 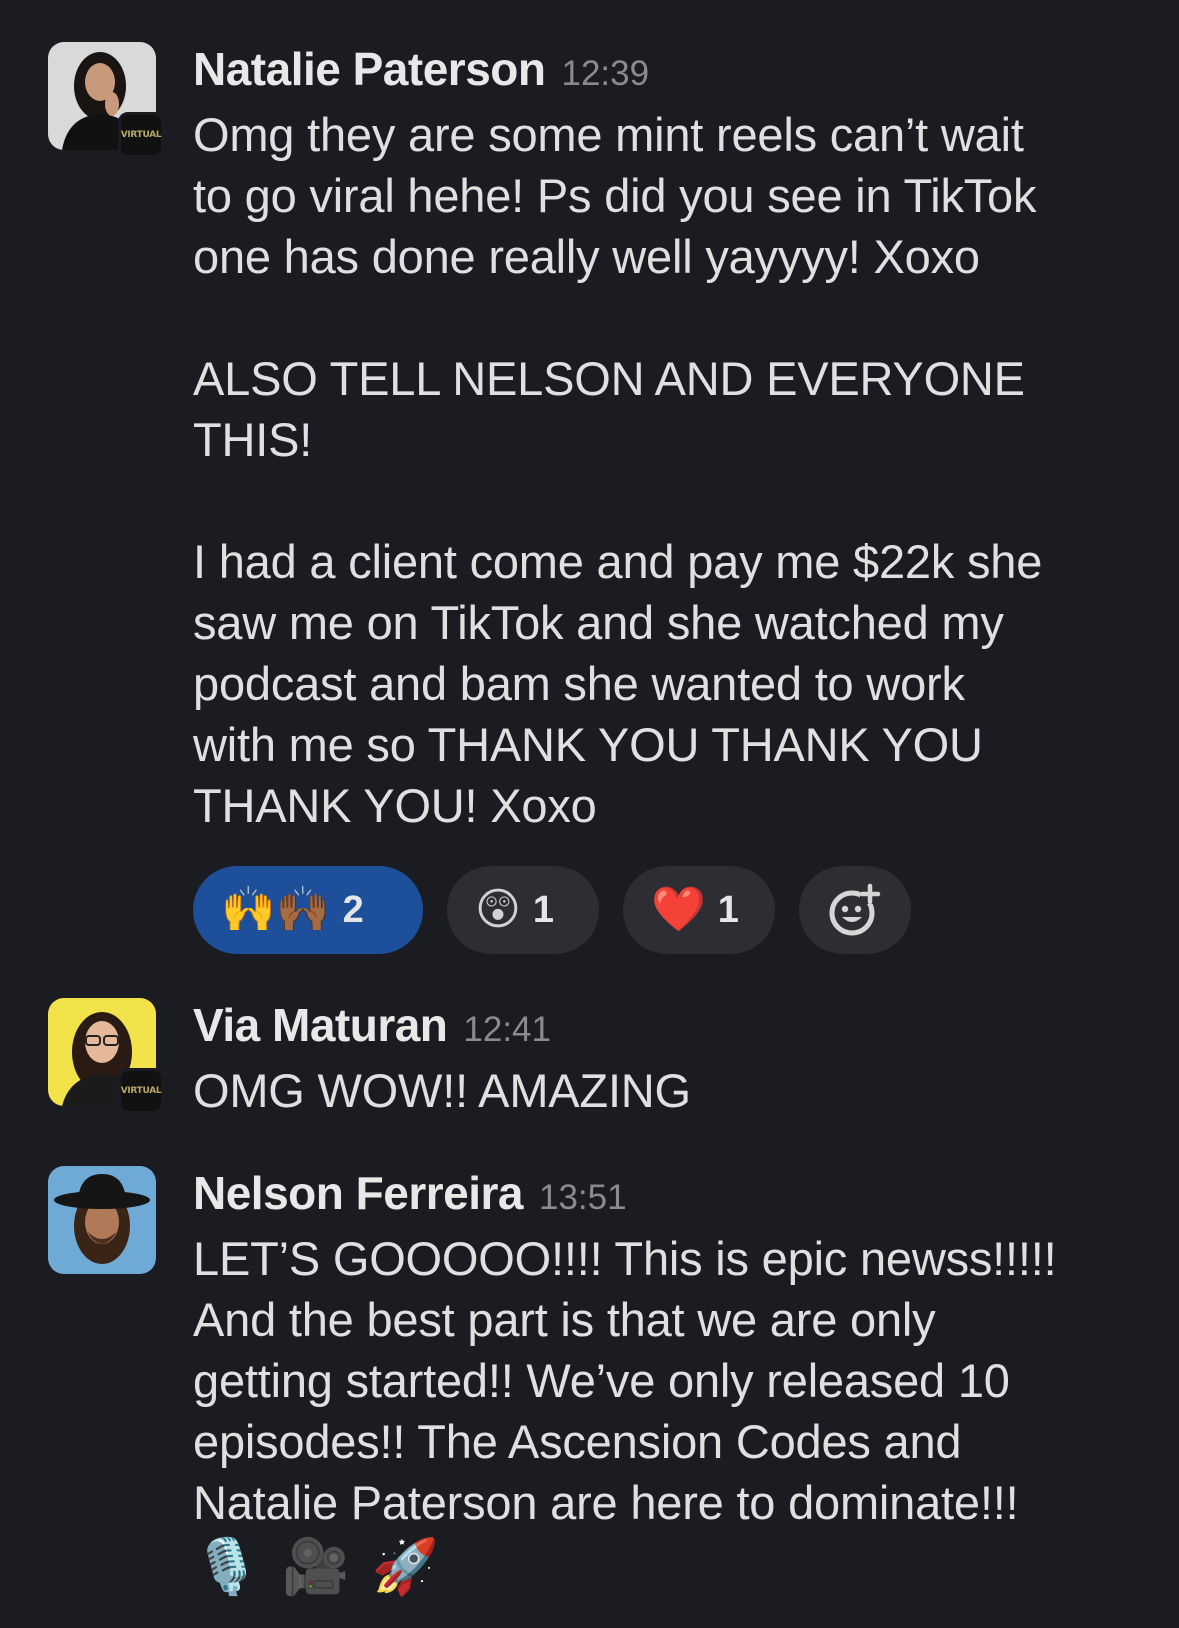 I want to click on timestamp: 12:41, so click(x=507, y=1030).